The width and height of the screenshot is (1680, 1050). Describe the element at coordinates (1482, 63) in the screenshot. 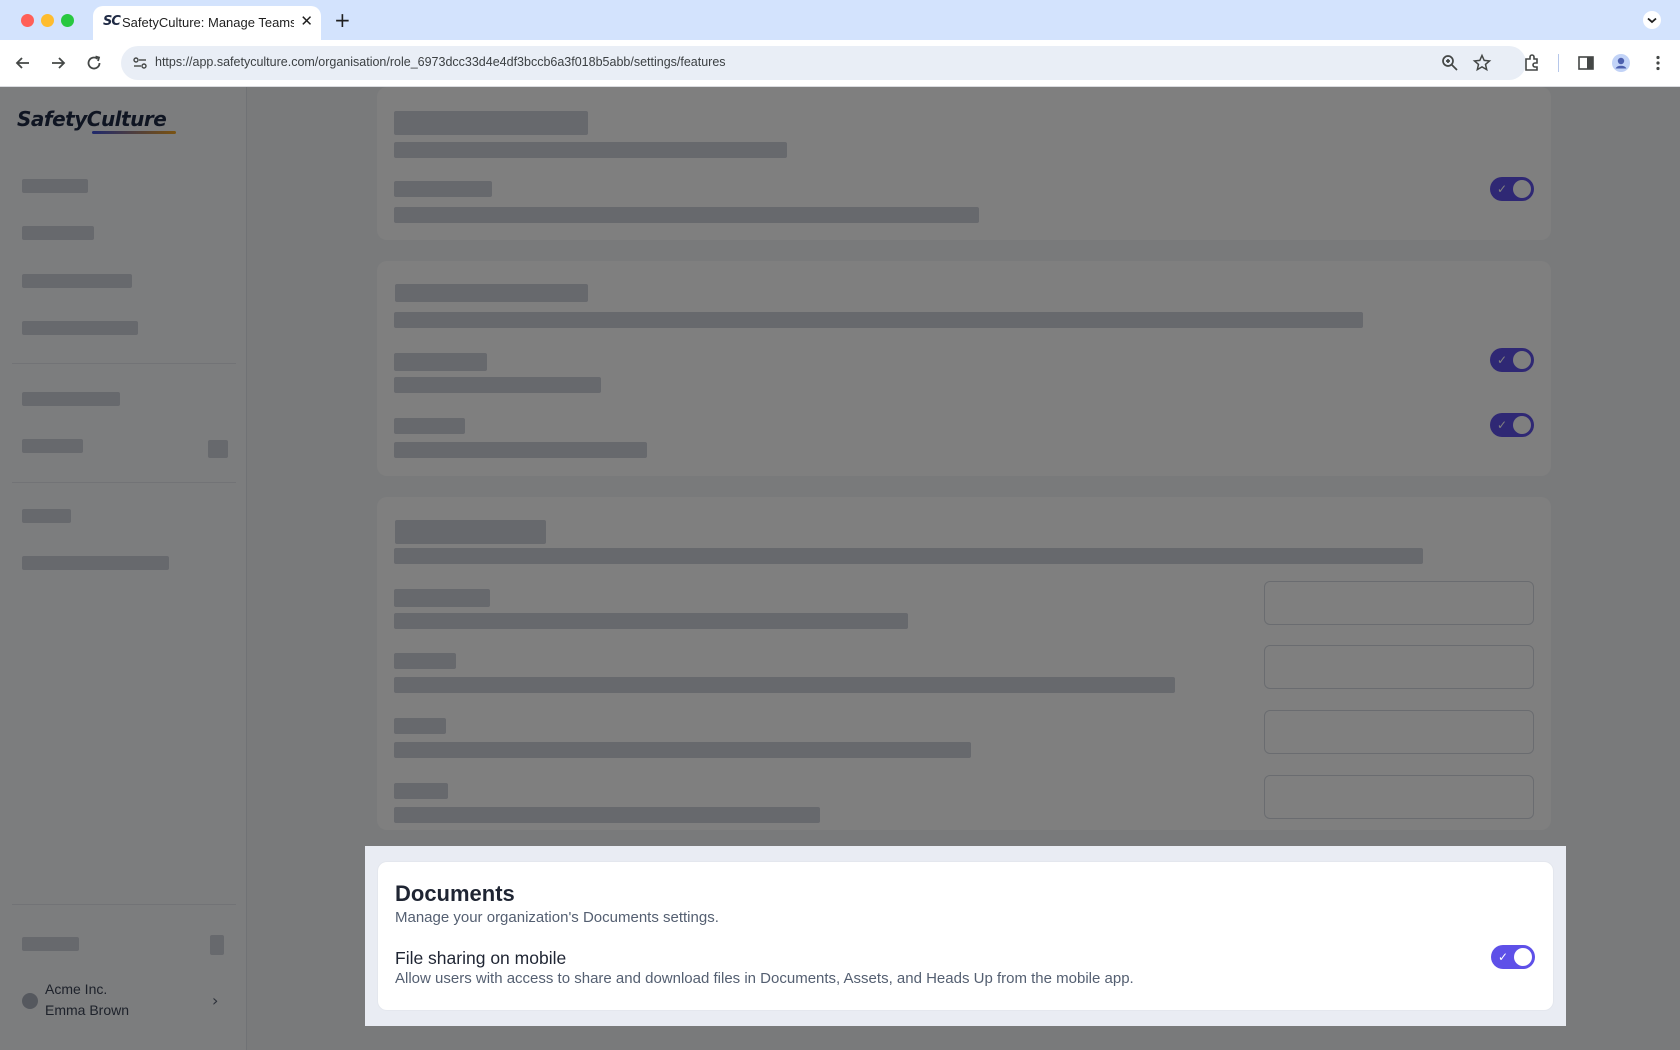

I see `bookmark-star-icon` at that location.